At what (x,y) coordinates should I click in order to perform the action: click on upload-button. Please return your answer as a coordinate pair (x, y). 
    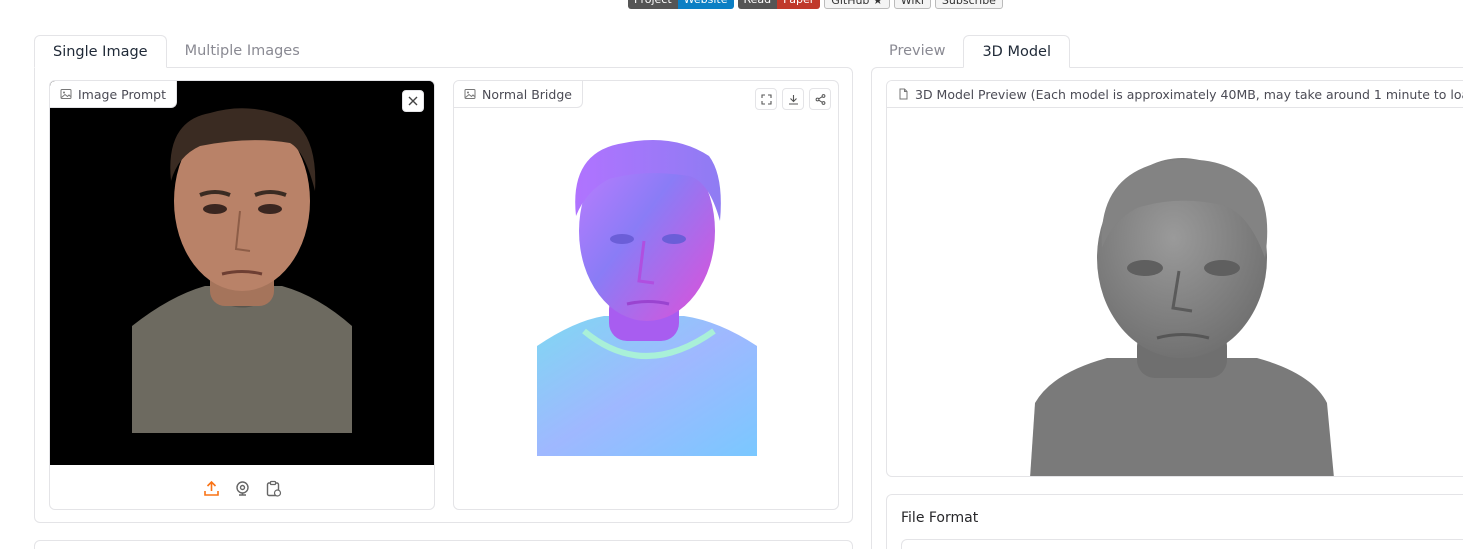
    Looking at the image, I should click on (211, 488).